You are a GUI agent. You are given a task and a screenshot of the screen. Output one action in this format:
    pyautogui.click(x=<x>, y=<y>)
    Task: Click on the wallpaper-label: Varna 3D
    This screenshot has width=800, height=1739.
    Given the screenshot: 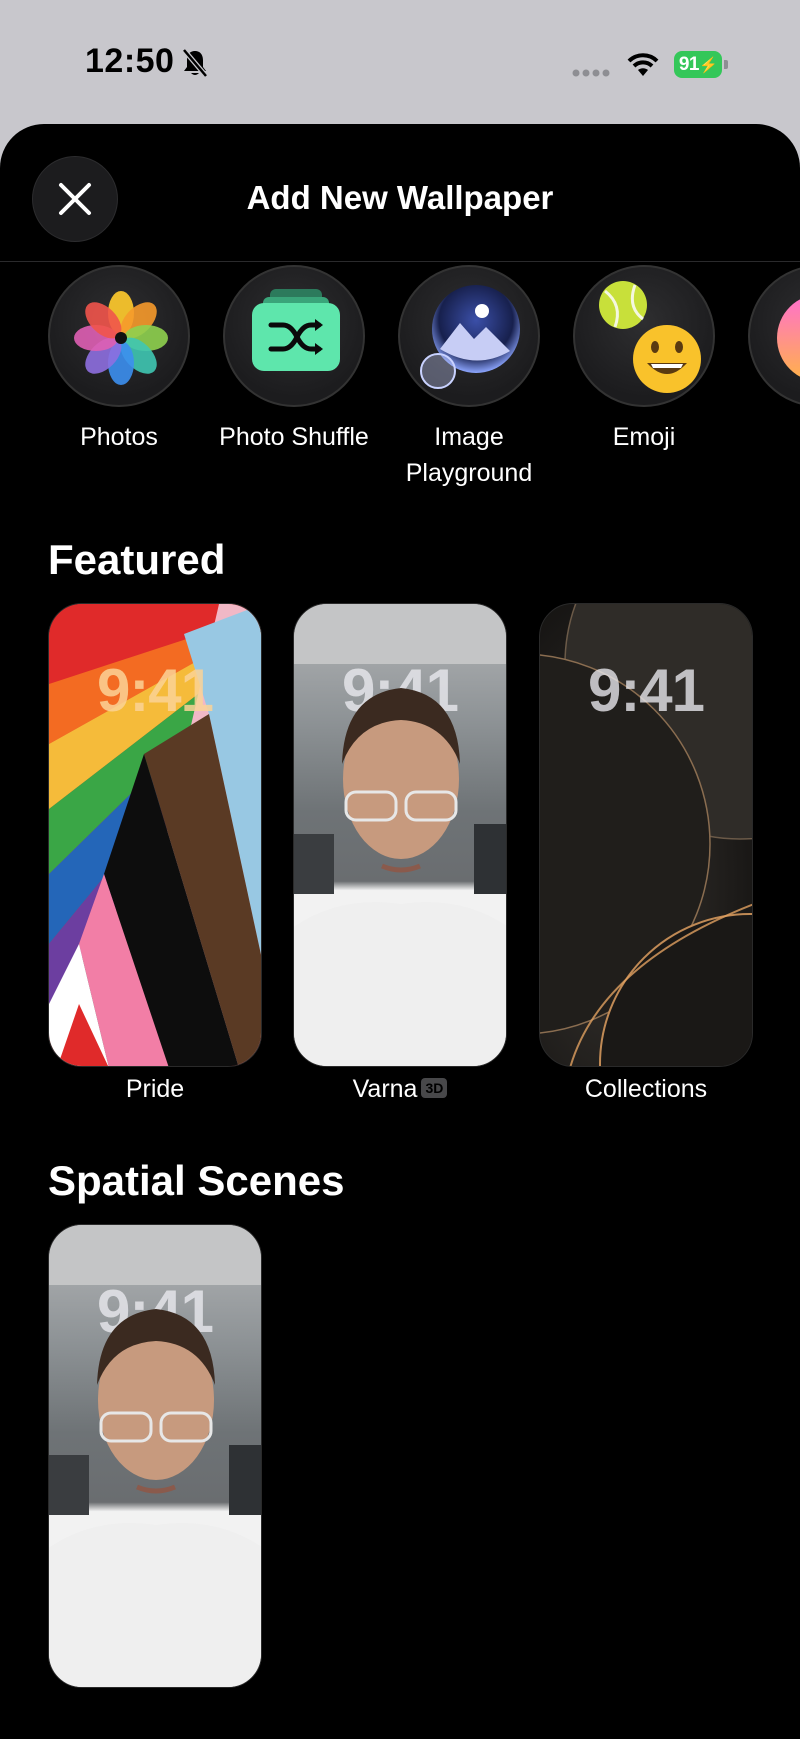 What is the action you would take?
    pyautogui.click(x=400, y=1089)
    